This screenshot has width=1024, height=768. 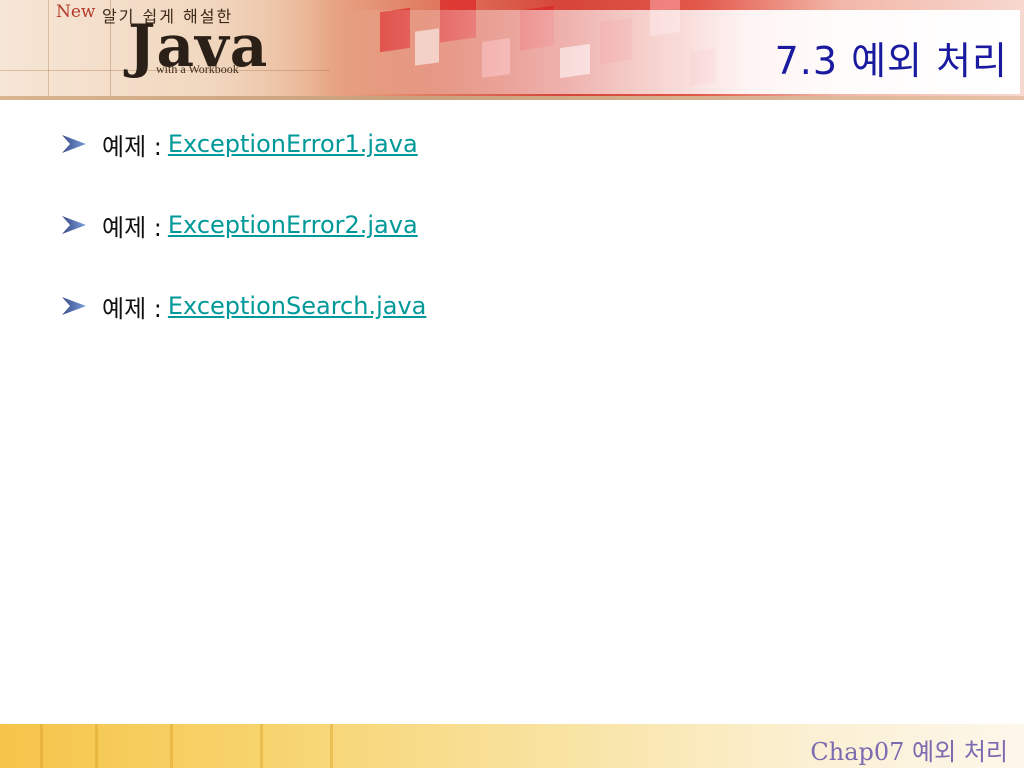 I want to click on example-link: ExceptionError2.java, so click(x=293, y=225).